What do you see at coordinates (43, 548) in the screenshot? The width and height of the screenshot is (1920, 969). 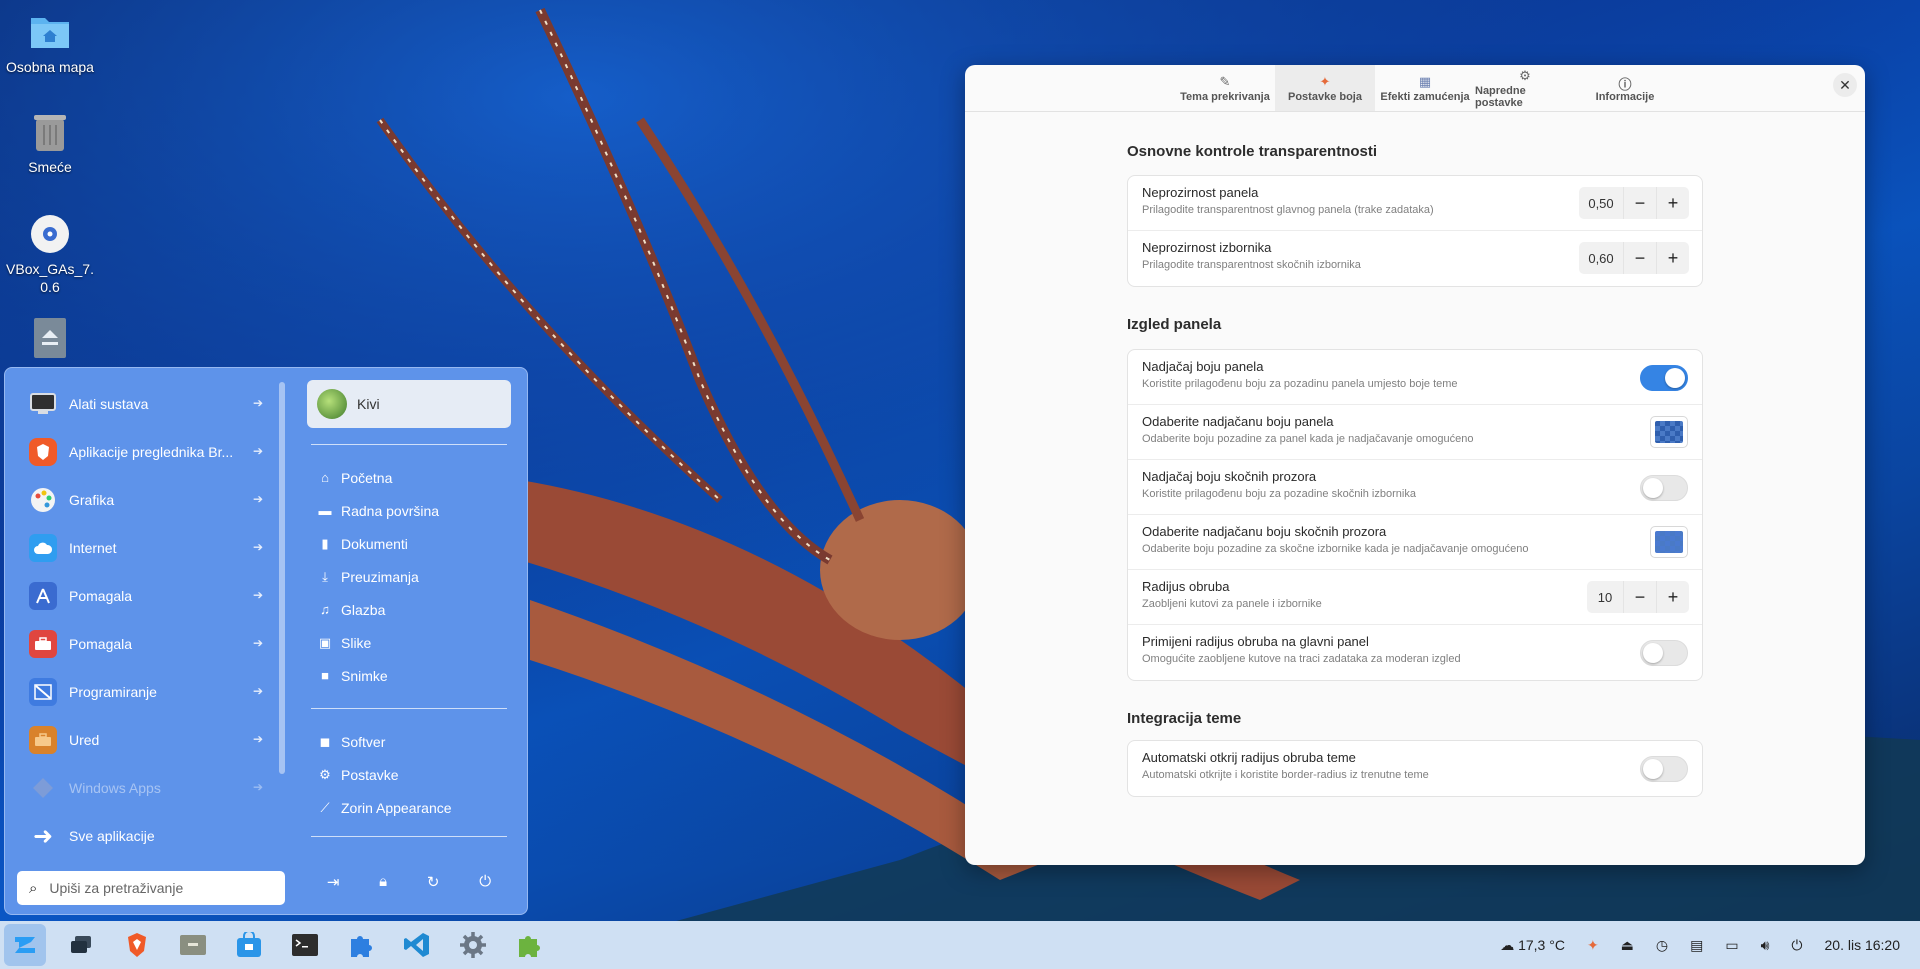 I see `cloud-icon` at bounding box center [43, 548].